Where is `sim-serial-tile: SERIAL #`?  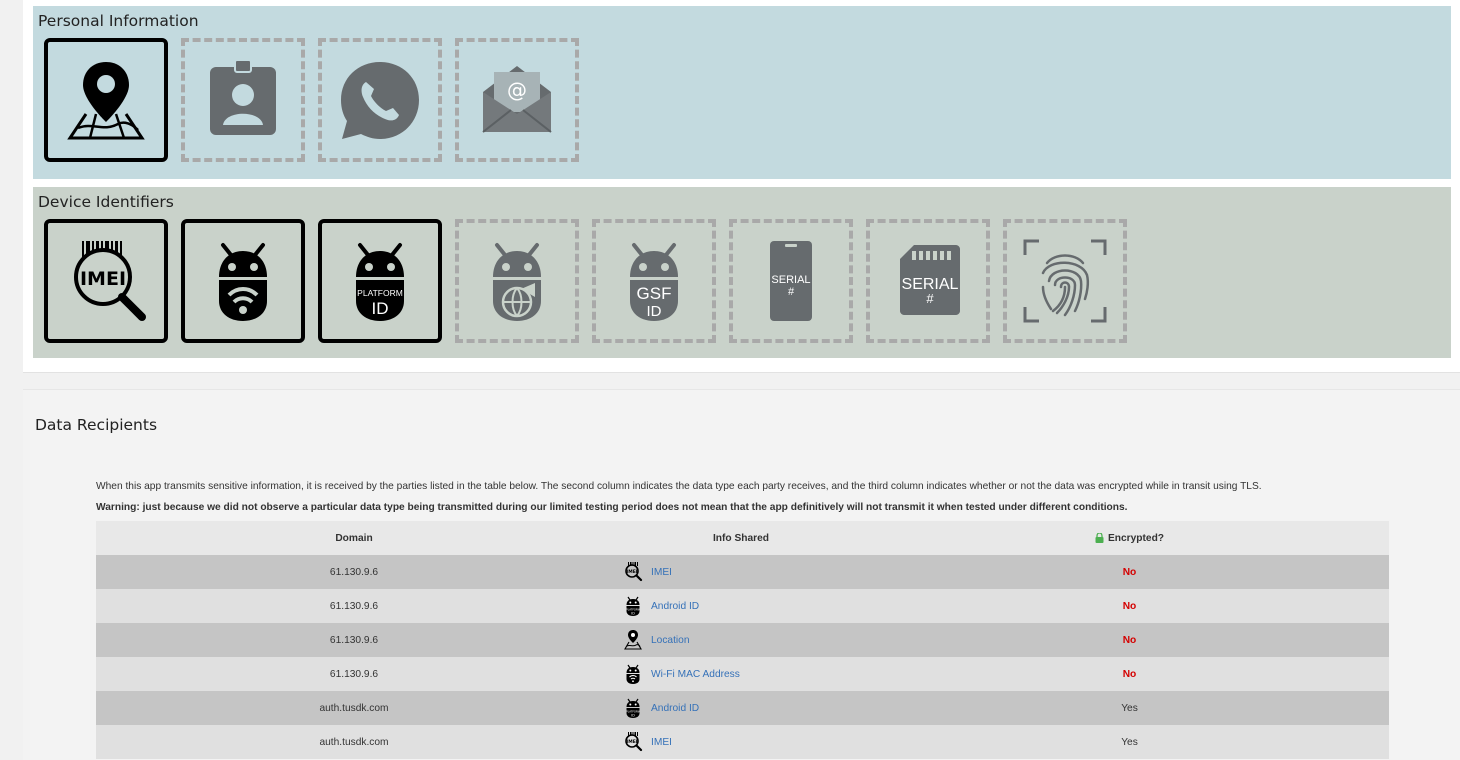
sim-serial-tile: SERIAL # is located at coordinates (928, 281).